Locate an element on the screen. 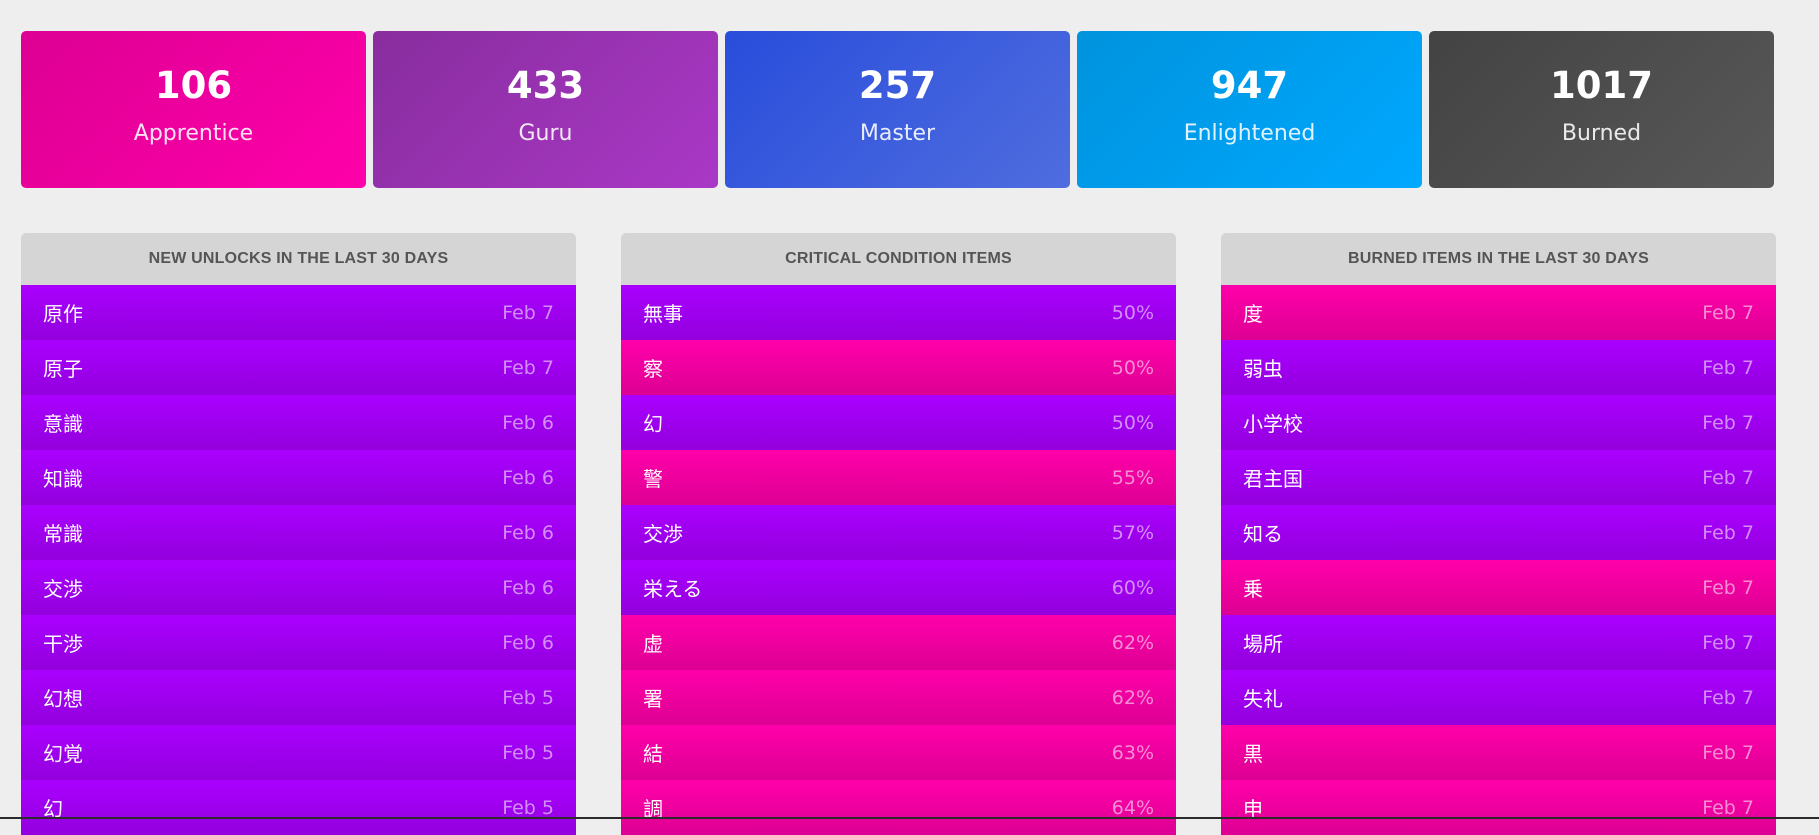  list-item: 警 55% is located at coordinates (898, 477).